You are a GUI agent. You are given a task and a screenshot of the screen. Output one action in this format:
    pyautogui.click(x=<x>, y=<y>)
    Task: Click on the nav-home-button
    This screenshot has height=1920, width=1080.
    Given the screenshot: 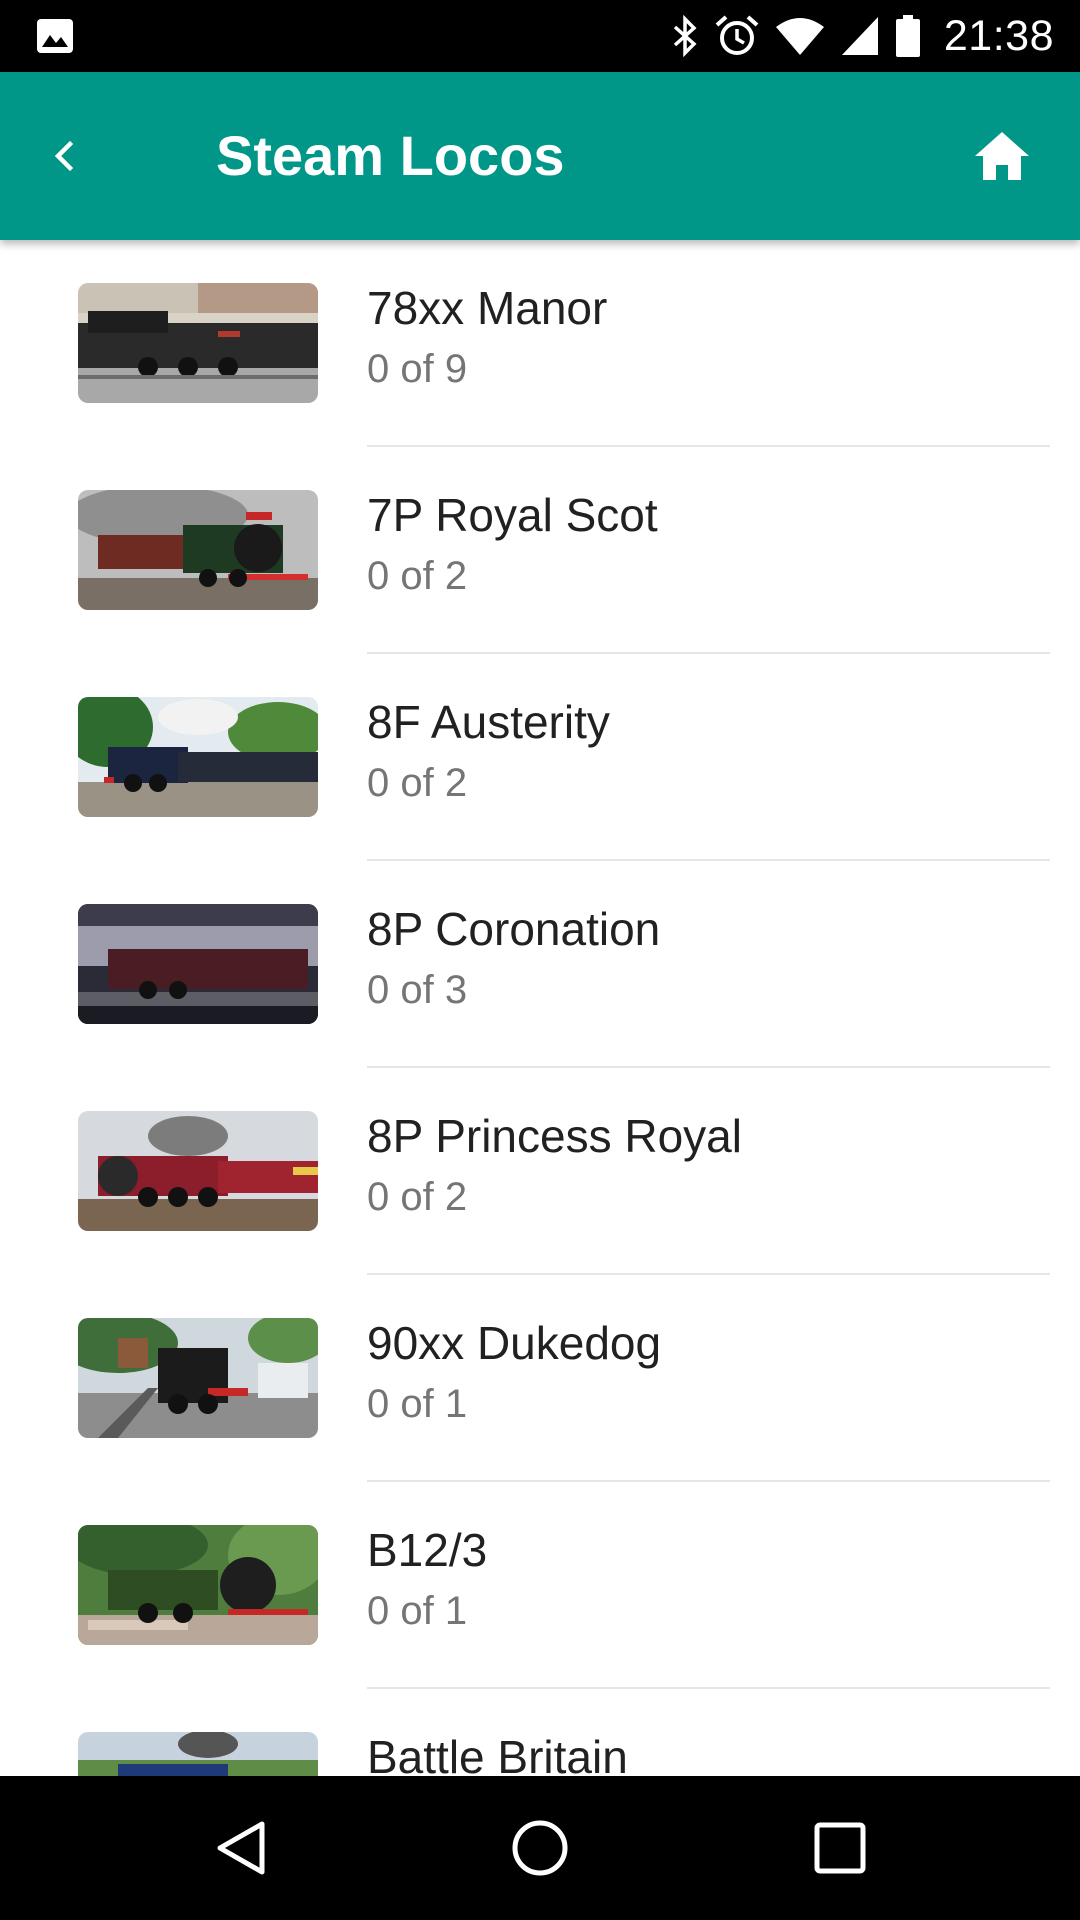 What is the action you would take?
    pyautogui.click(x=540, y=1848)
    